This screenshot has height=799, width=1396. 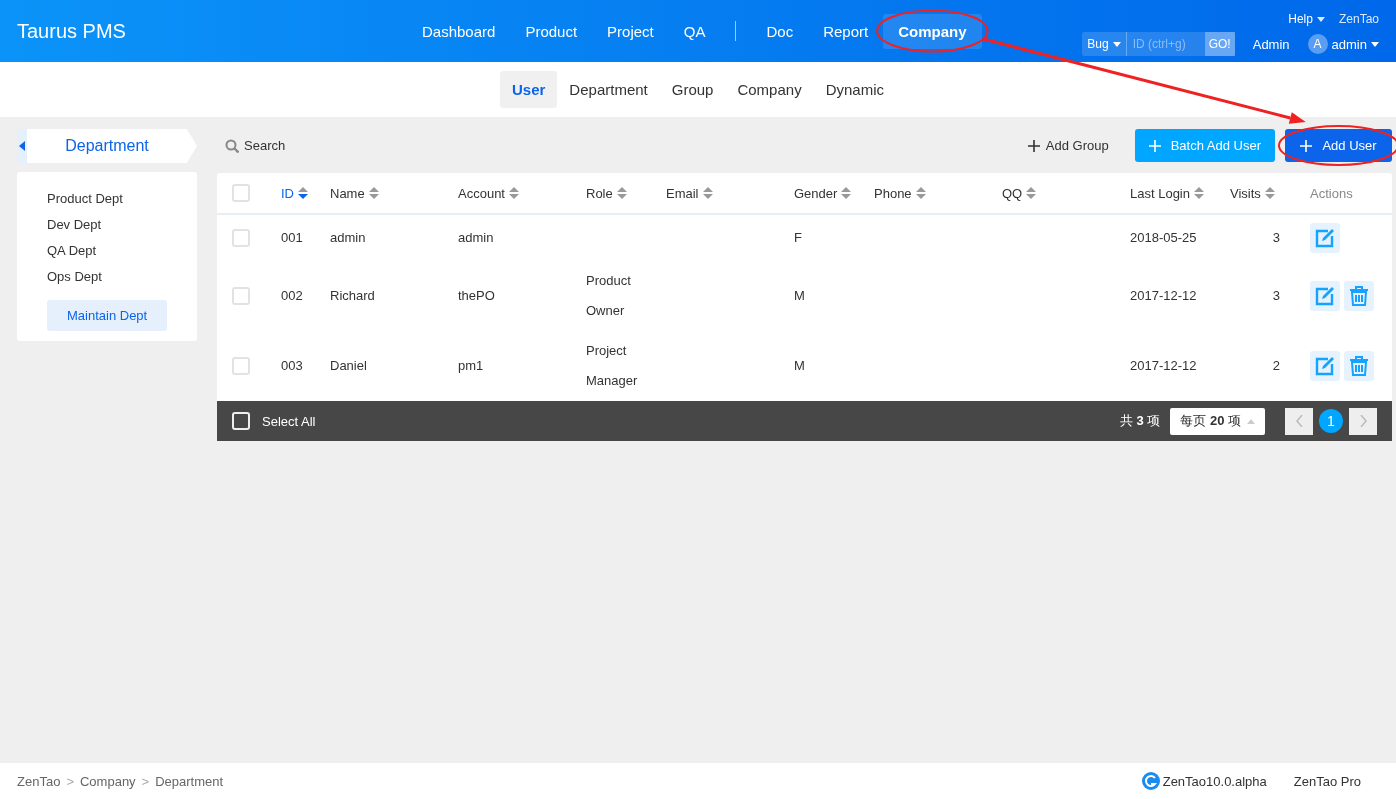 I want to click on breadcrumb-link: ZenTao, so click(x=39, y=781).